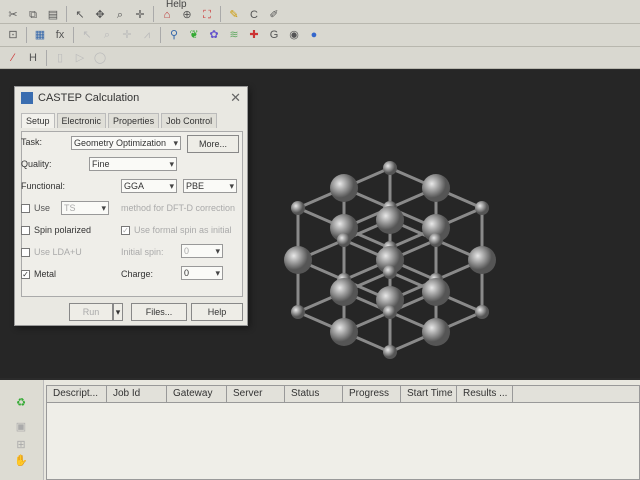 This screenshot has width=640, height=480. Describe the element at coordinates (100, 58) in the screenshot. I see `record-icon: ◯` at that location.